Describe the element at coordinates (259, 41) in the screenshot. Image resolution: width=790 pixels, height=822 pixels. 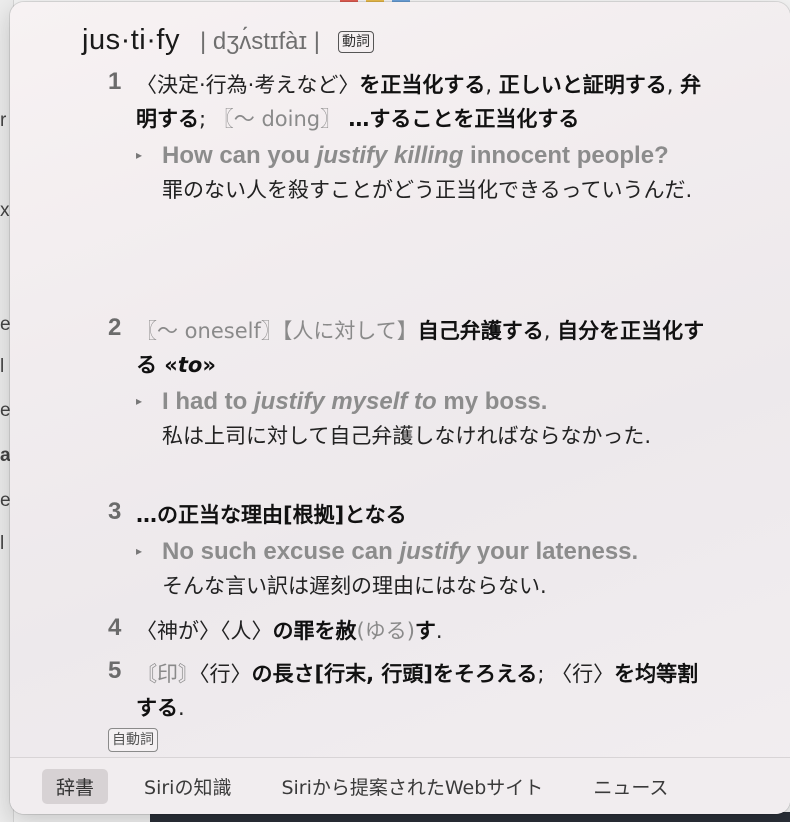
I see `pronunciation: | dʒʌ́stɪfàɪ |` at that location.